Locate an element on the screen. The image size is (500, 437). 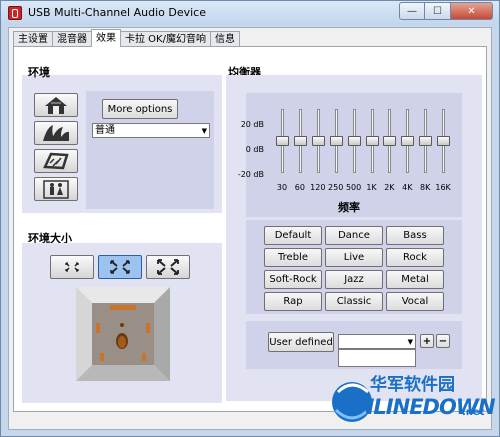
user-defined-button: User defined is located at coordinates (301, 342).